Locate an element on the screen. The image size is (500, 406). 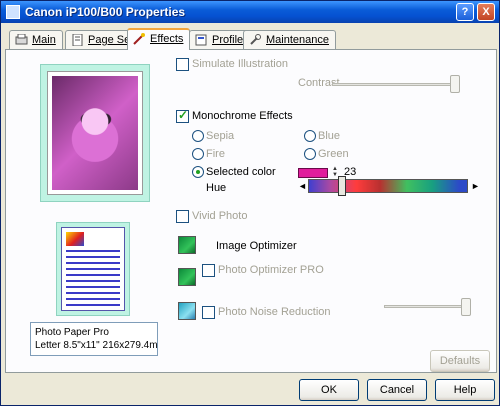
tab-maintenance-label: Maintenance is located at coordinates (297, 40).